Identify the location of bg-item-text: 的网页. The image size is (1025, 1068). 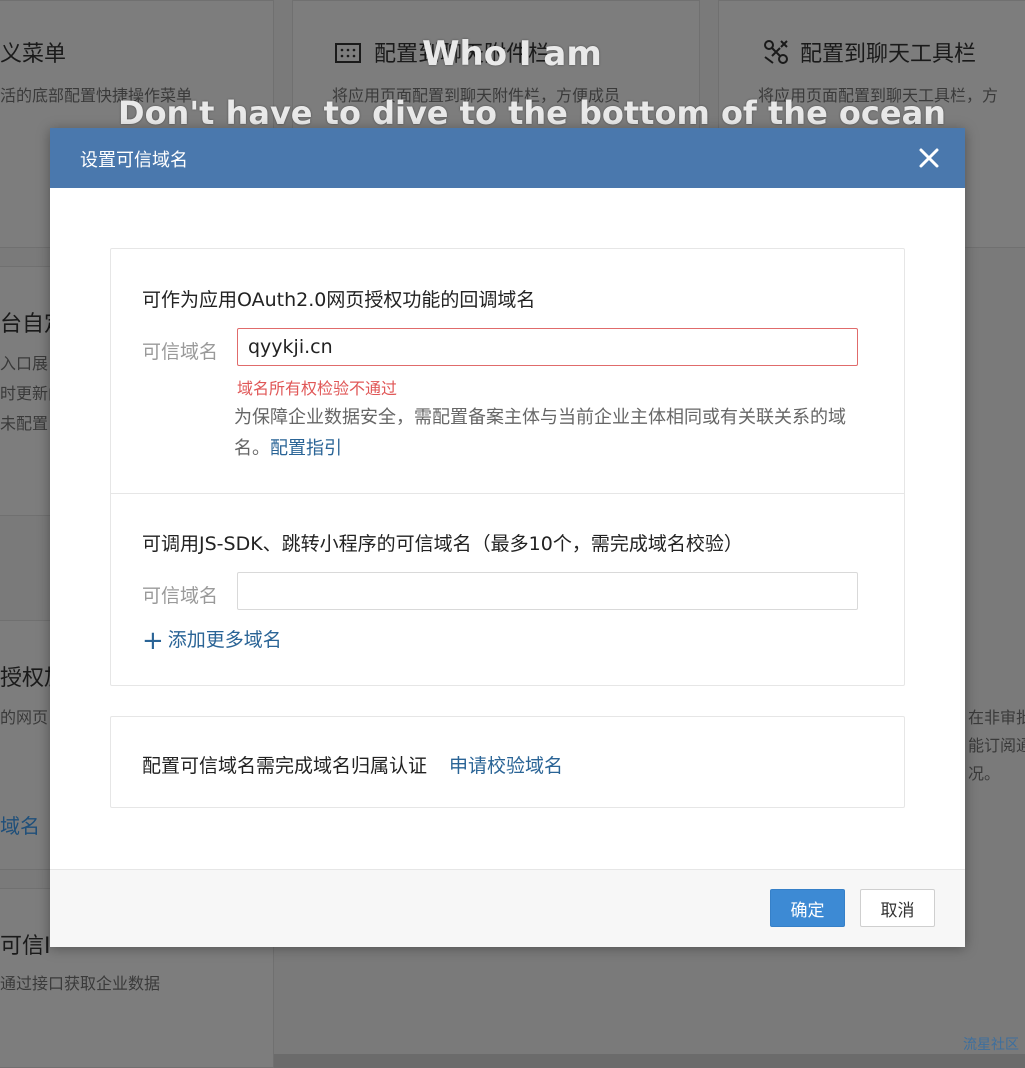
(24, 717).